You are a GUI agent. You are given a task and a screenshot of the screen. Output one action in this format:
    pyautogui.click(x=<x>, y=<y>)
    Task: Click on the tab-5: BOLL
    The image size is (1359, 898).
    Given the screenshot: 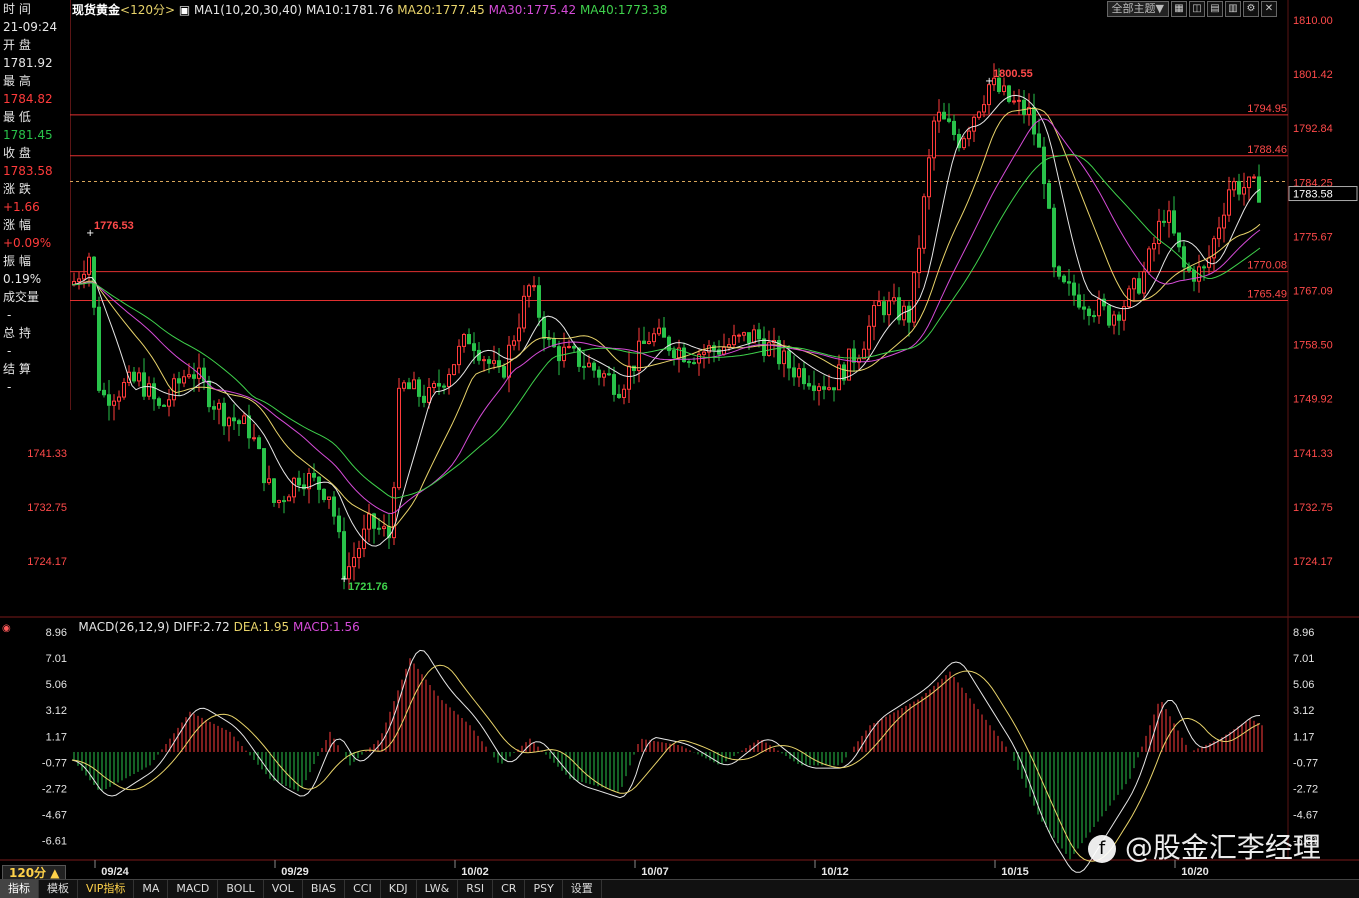 What is the action you would take?
    pyautogui.click(x=241, y=889)
    